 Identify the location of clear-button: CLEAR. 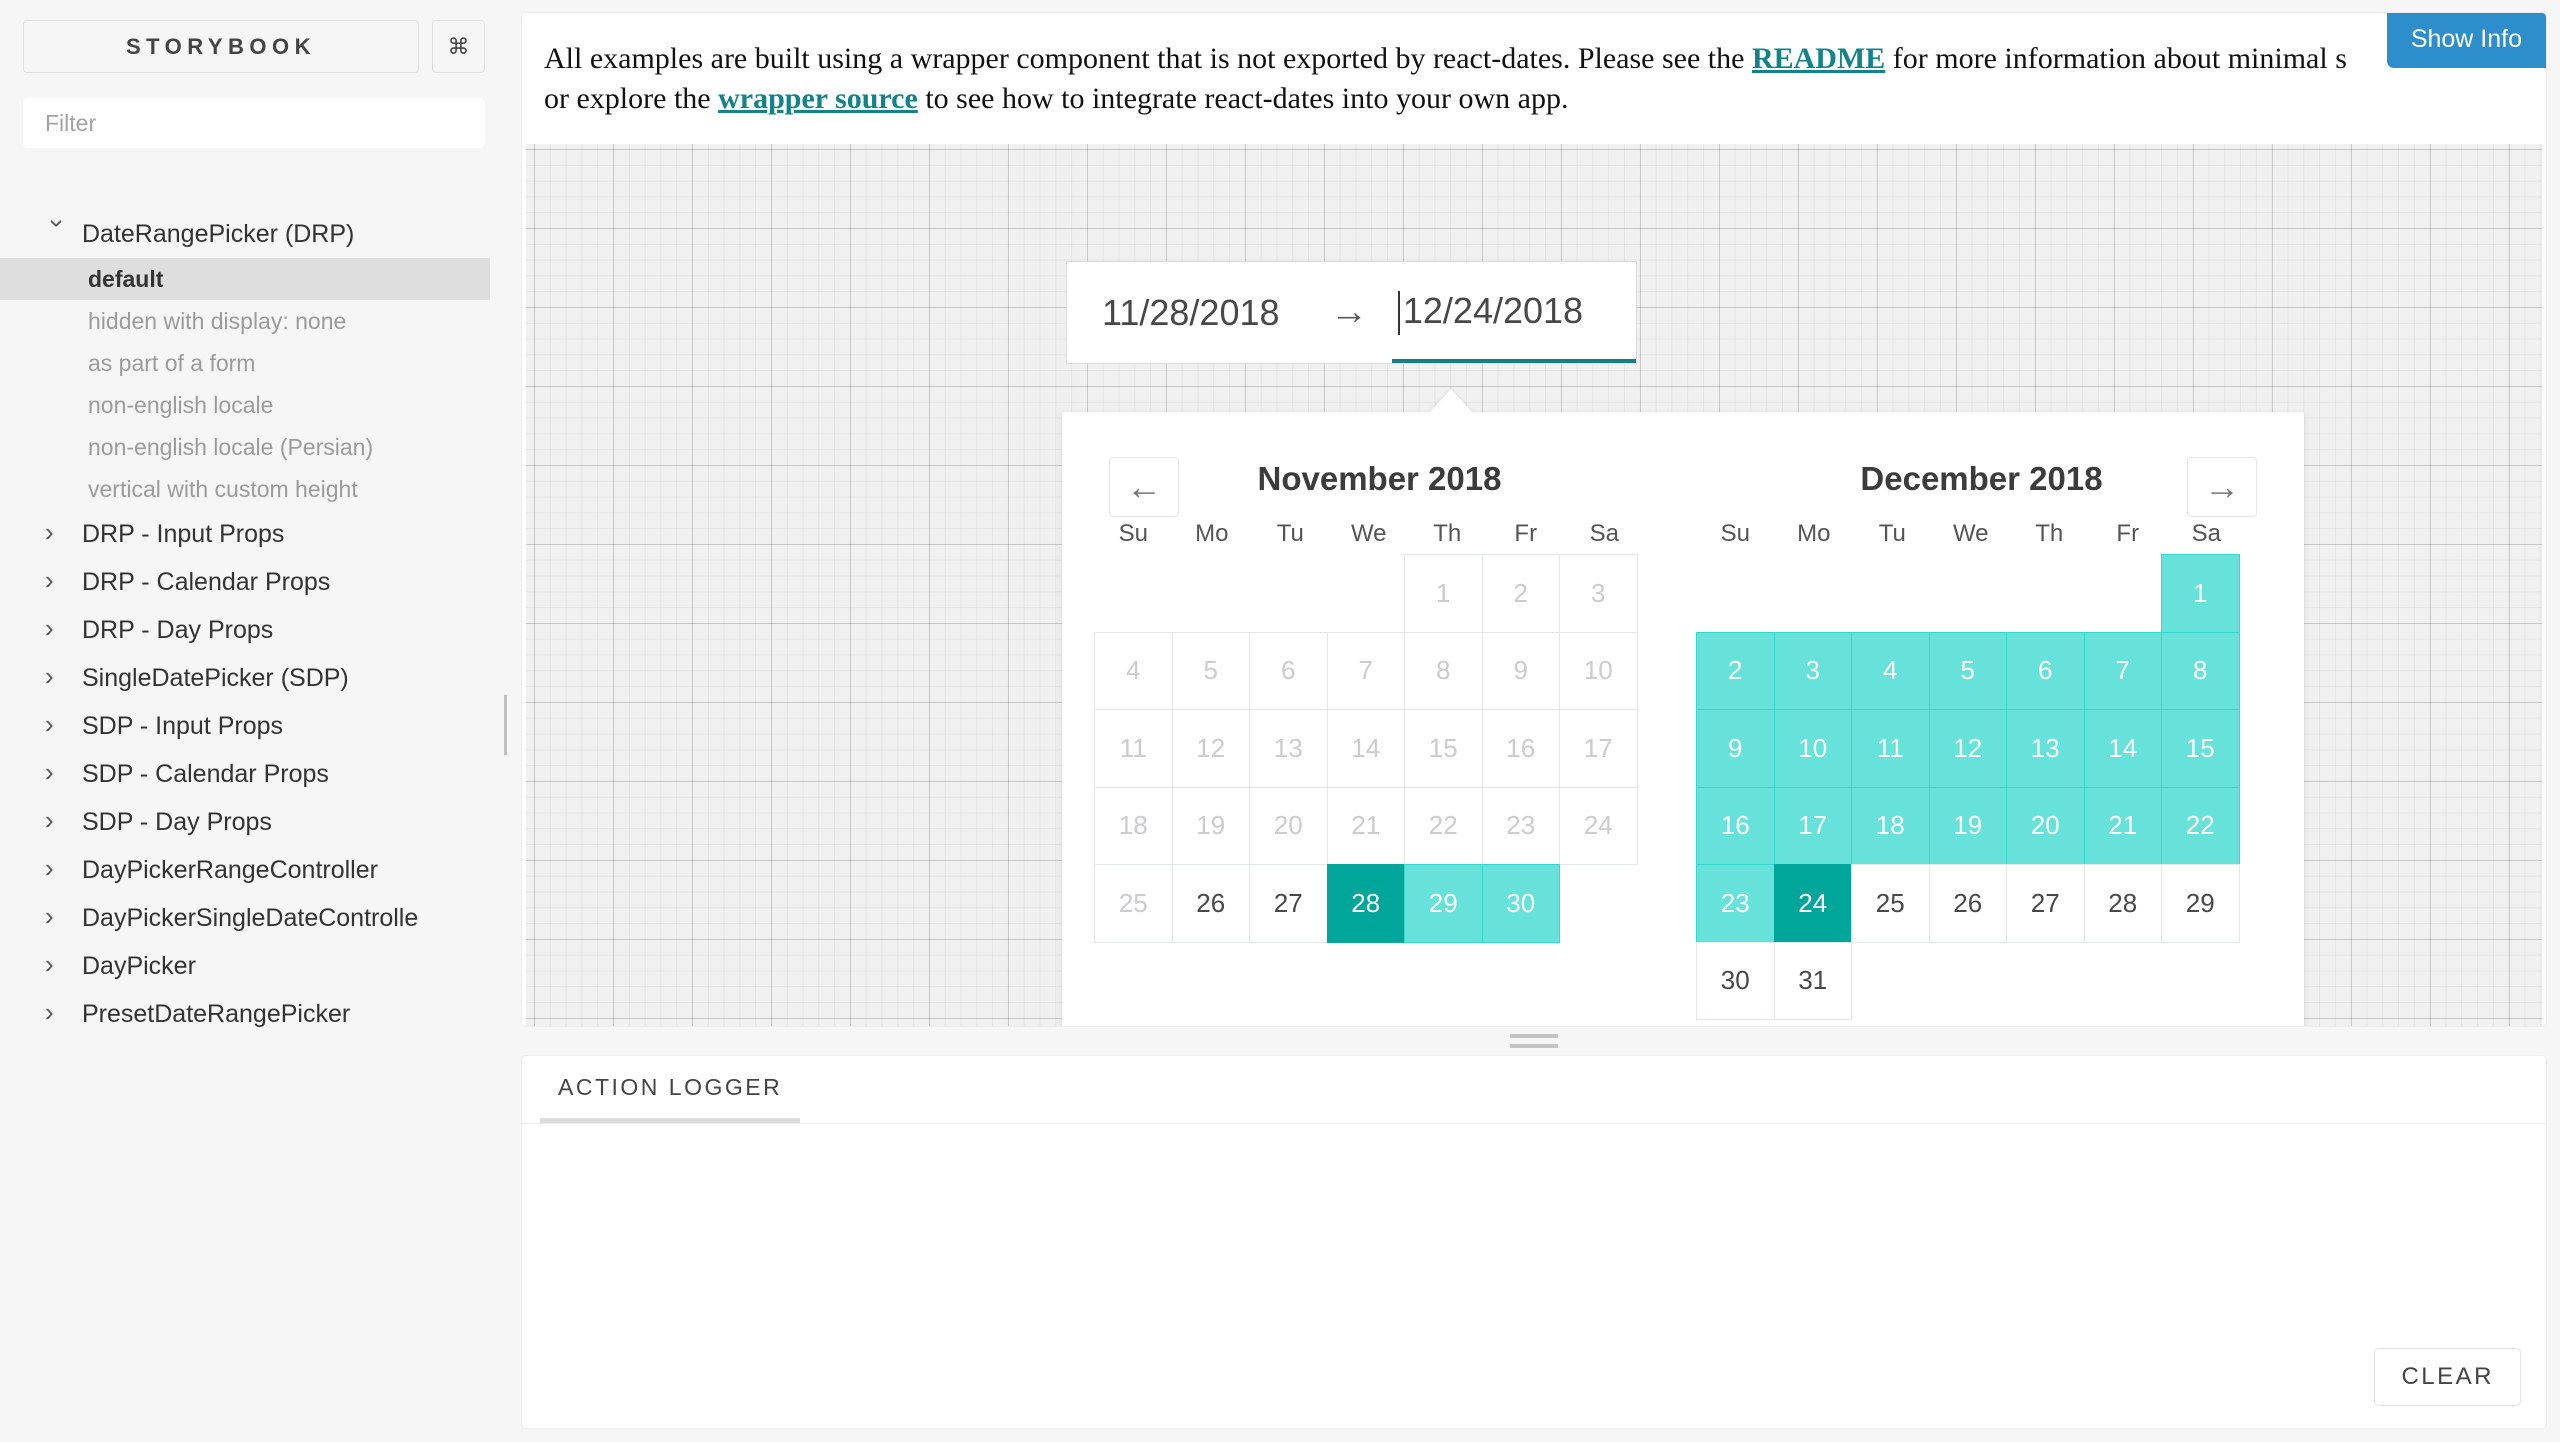
(2447, 1377).